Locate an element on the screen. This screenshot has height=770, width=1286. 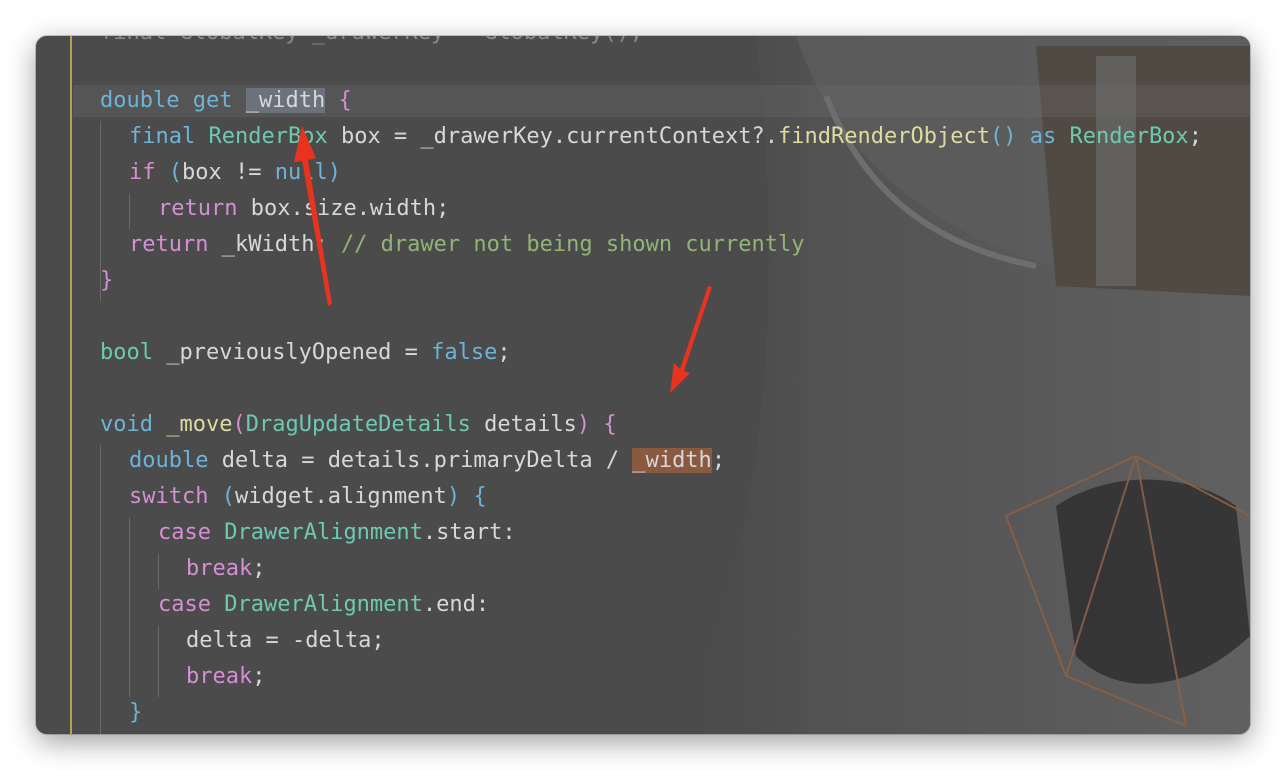
code-token: switch is located at coordinates (169, 496).